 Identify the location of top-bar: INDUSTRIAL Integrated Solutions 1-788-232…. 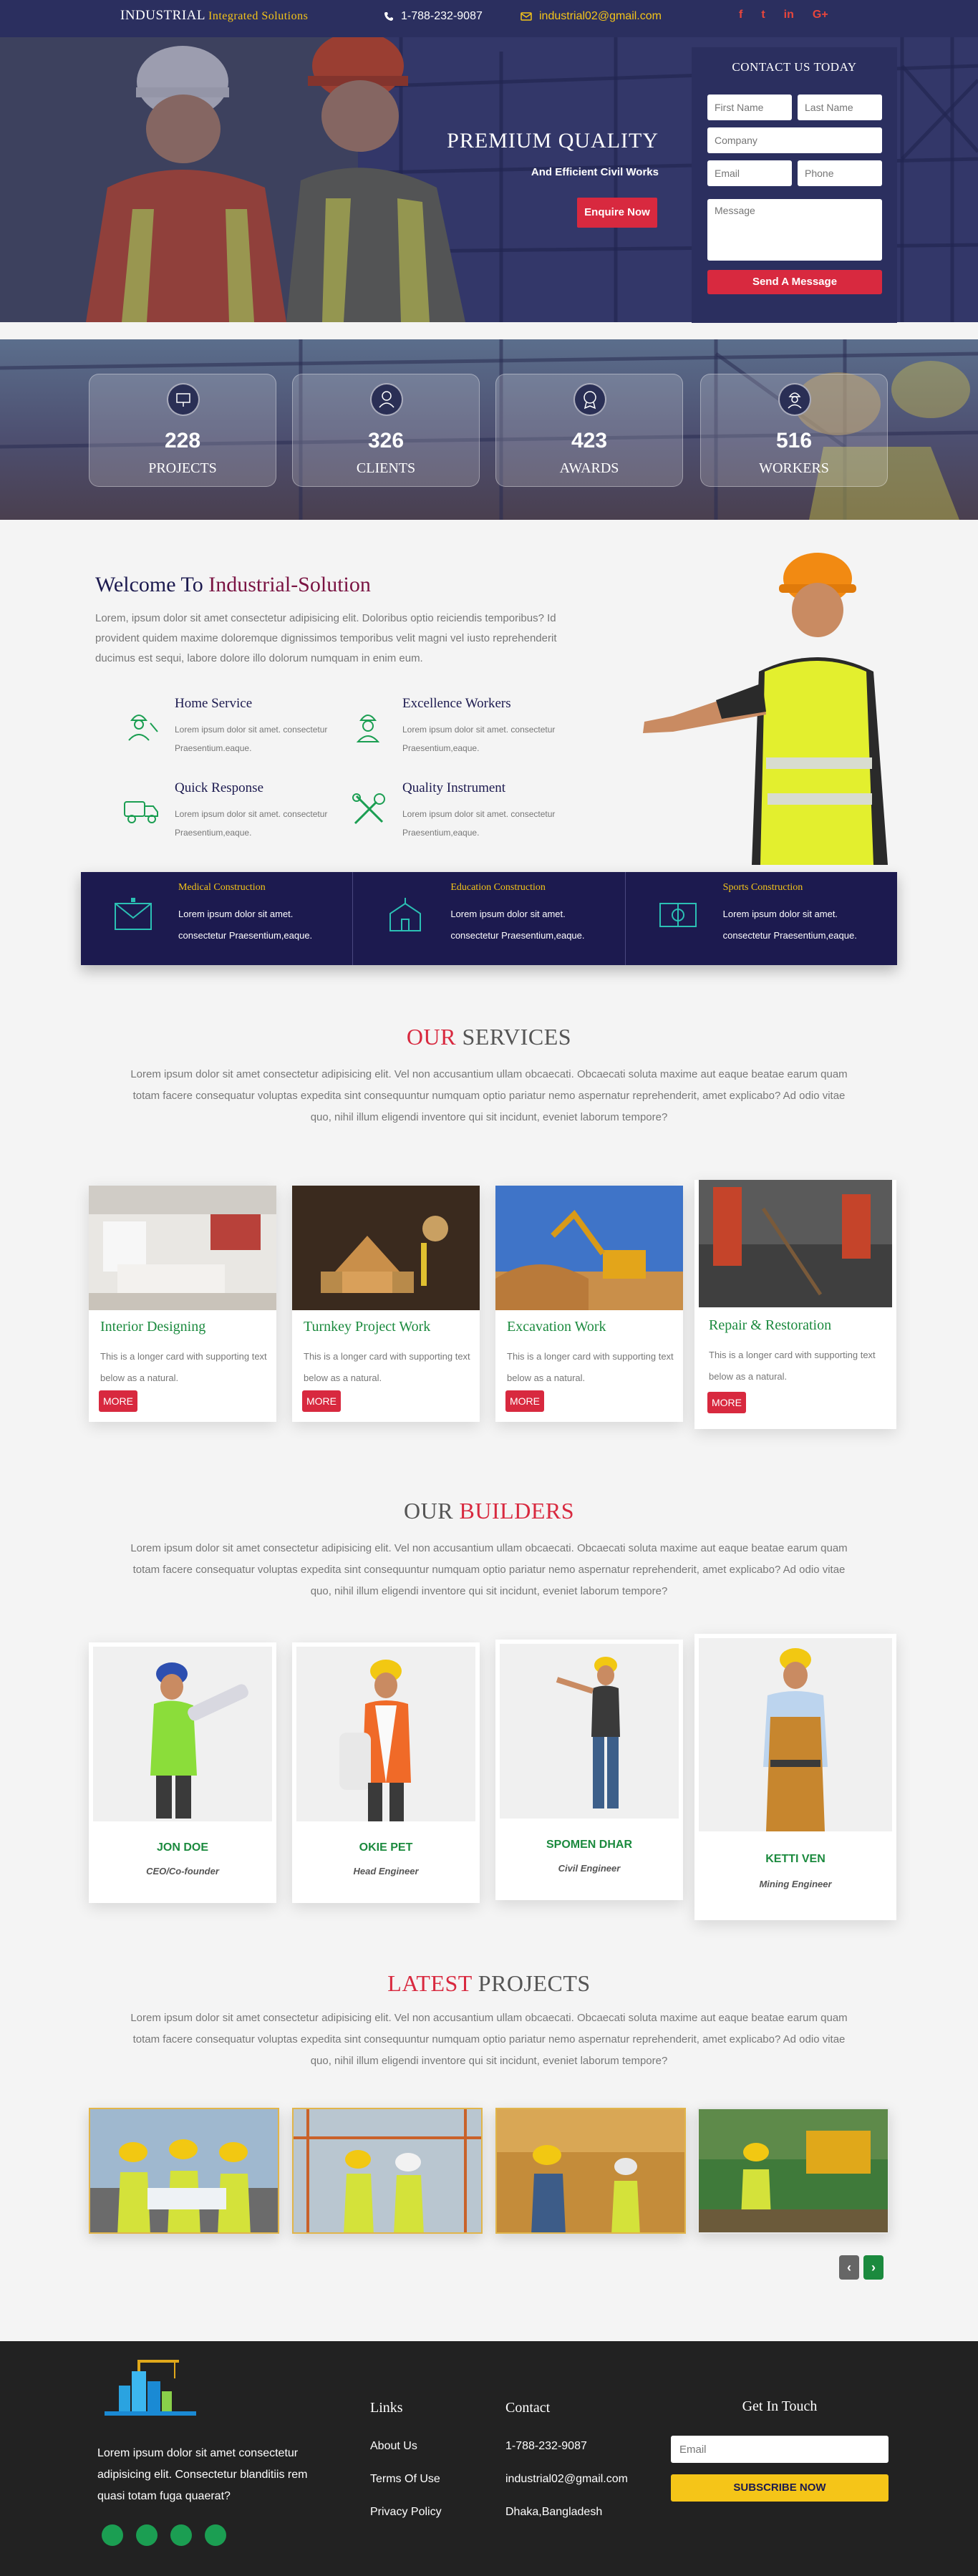
(489, 18).